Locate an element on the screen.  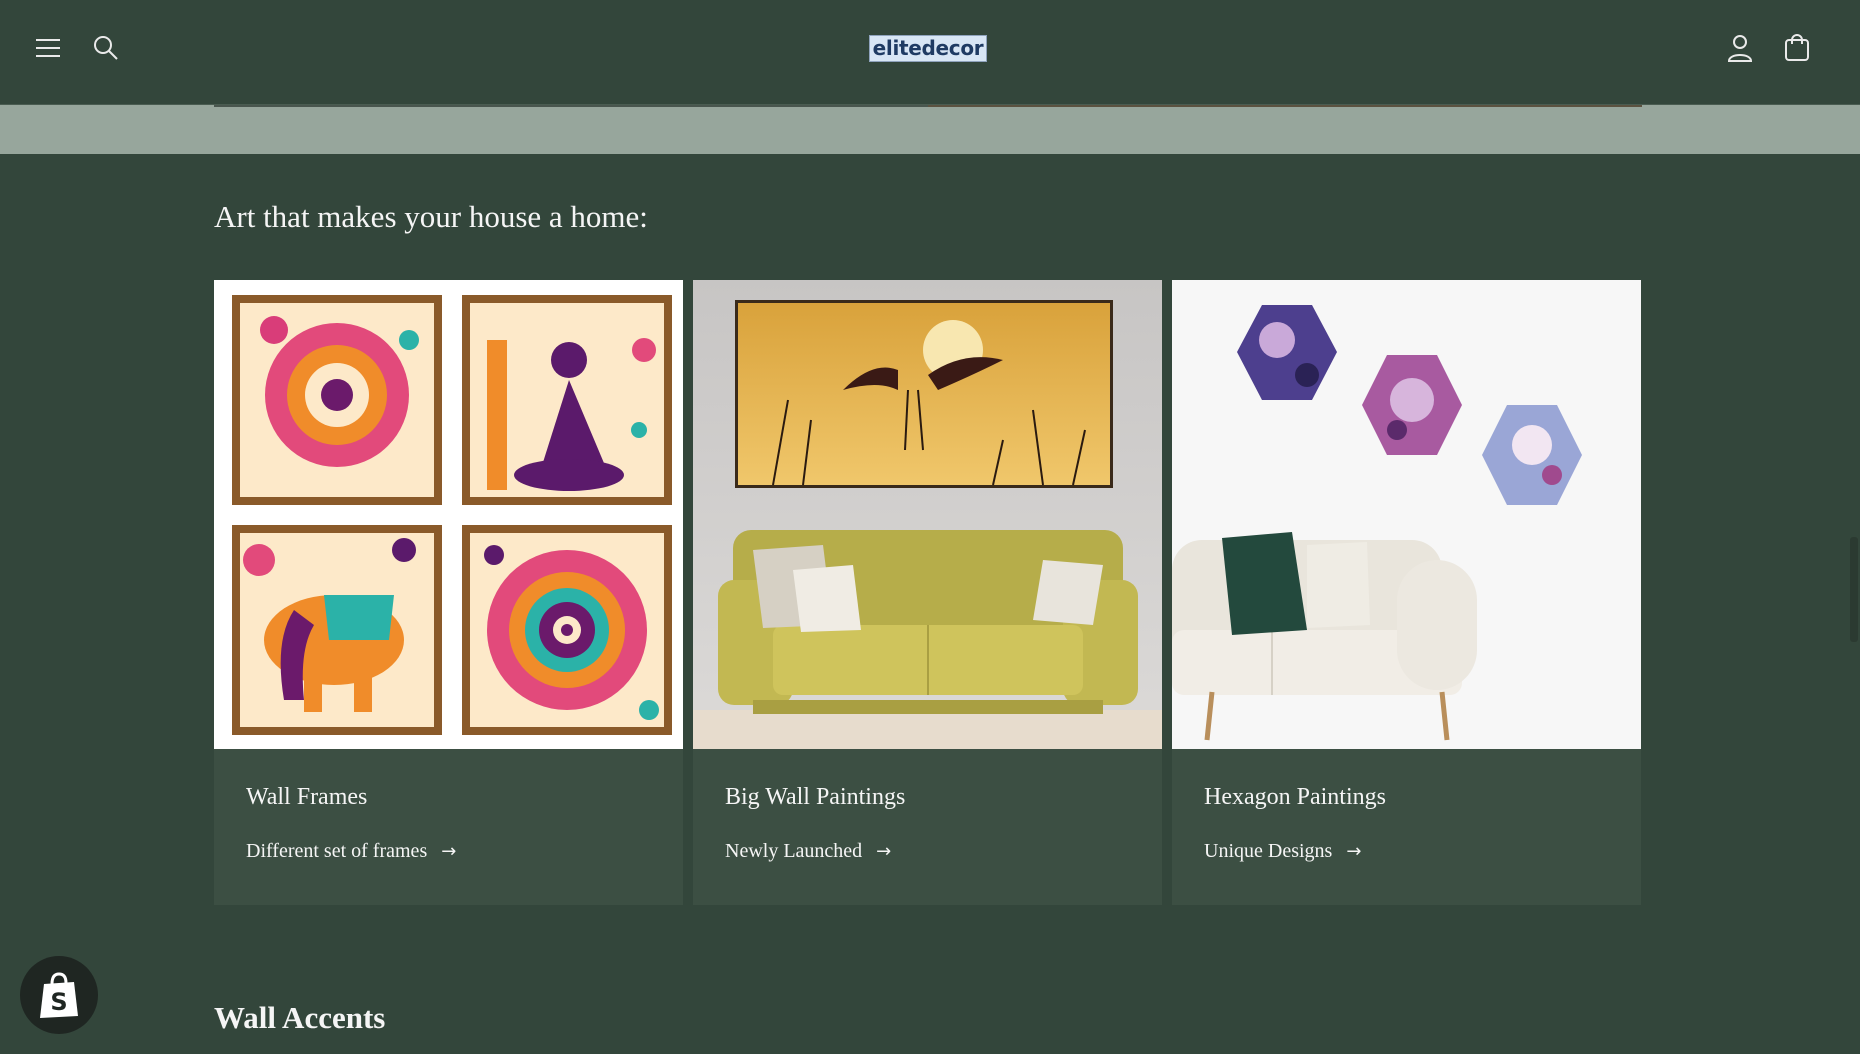
menu-icon is located at coordinates (48, 48).